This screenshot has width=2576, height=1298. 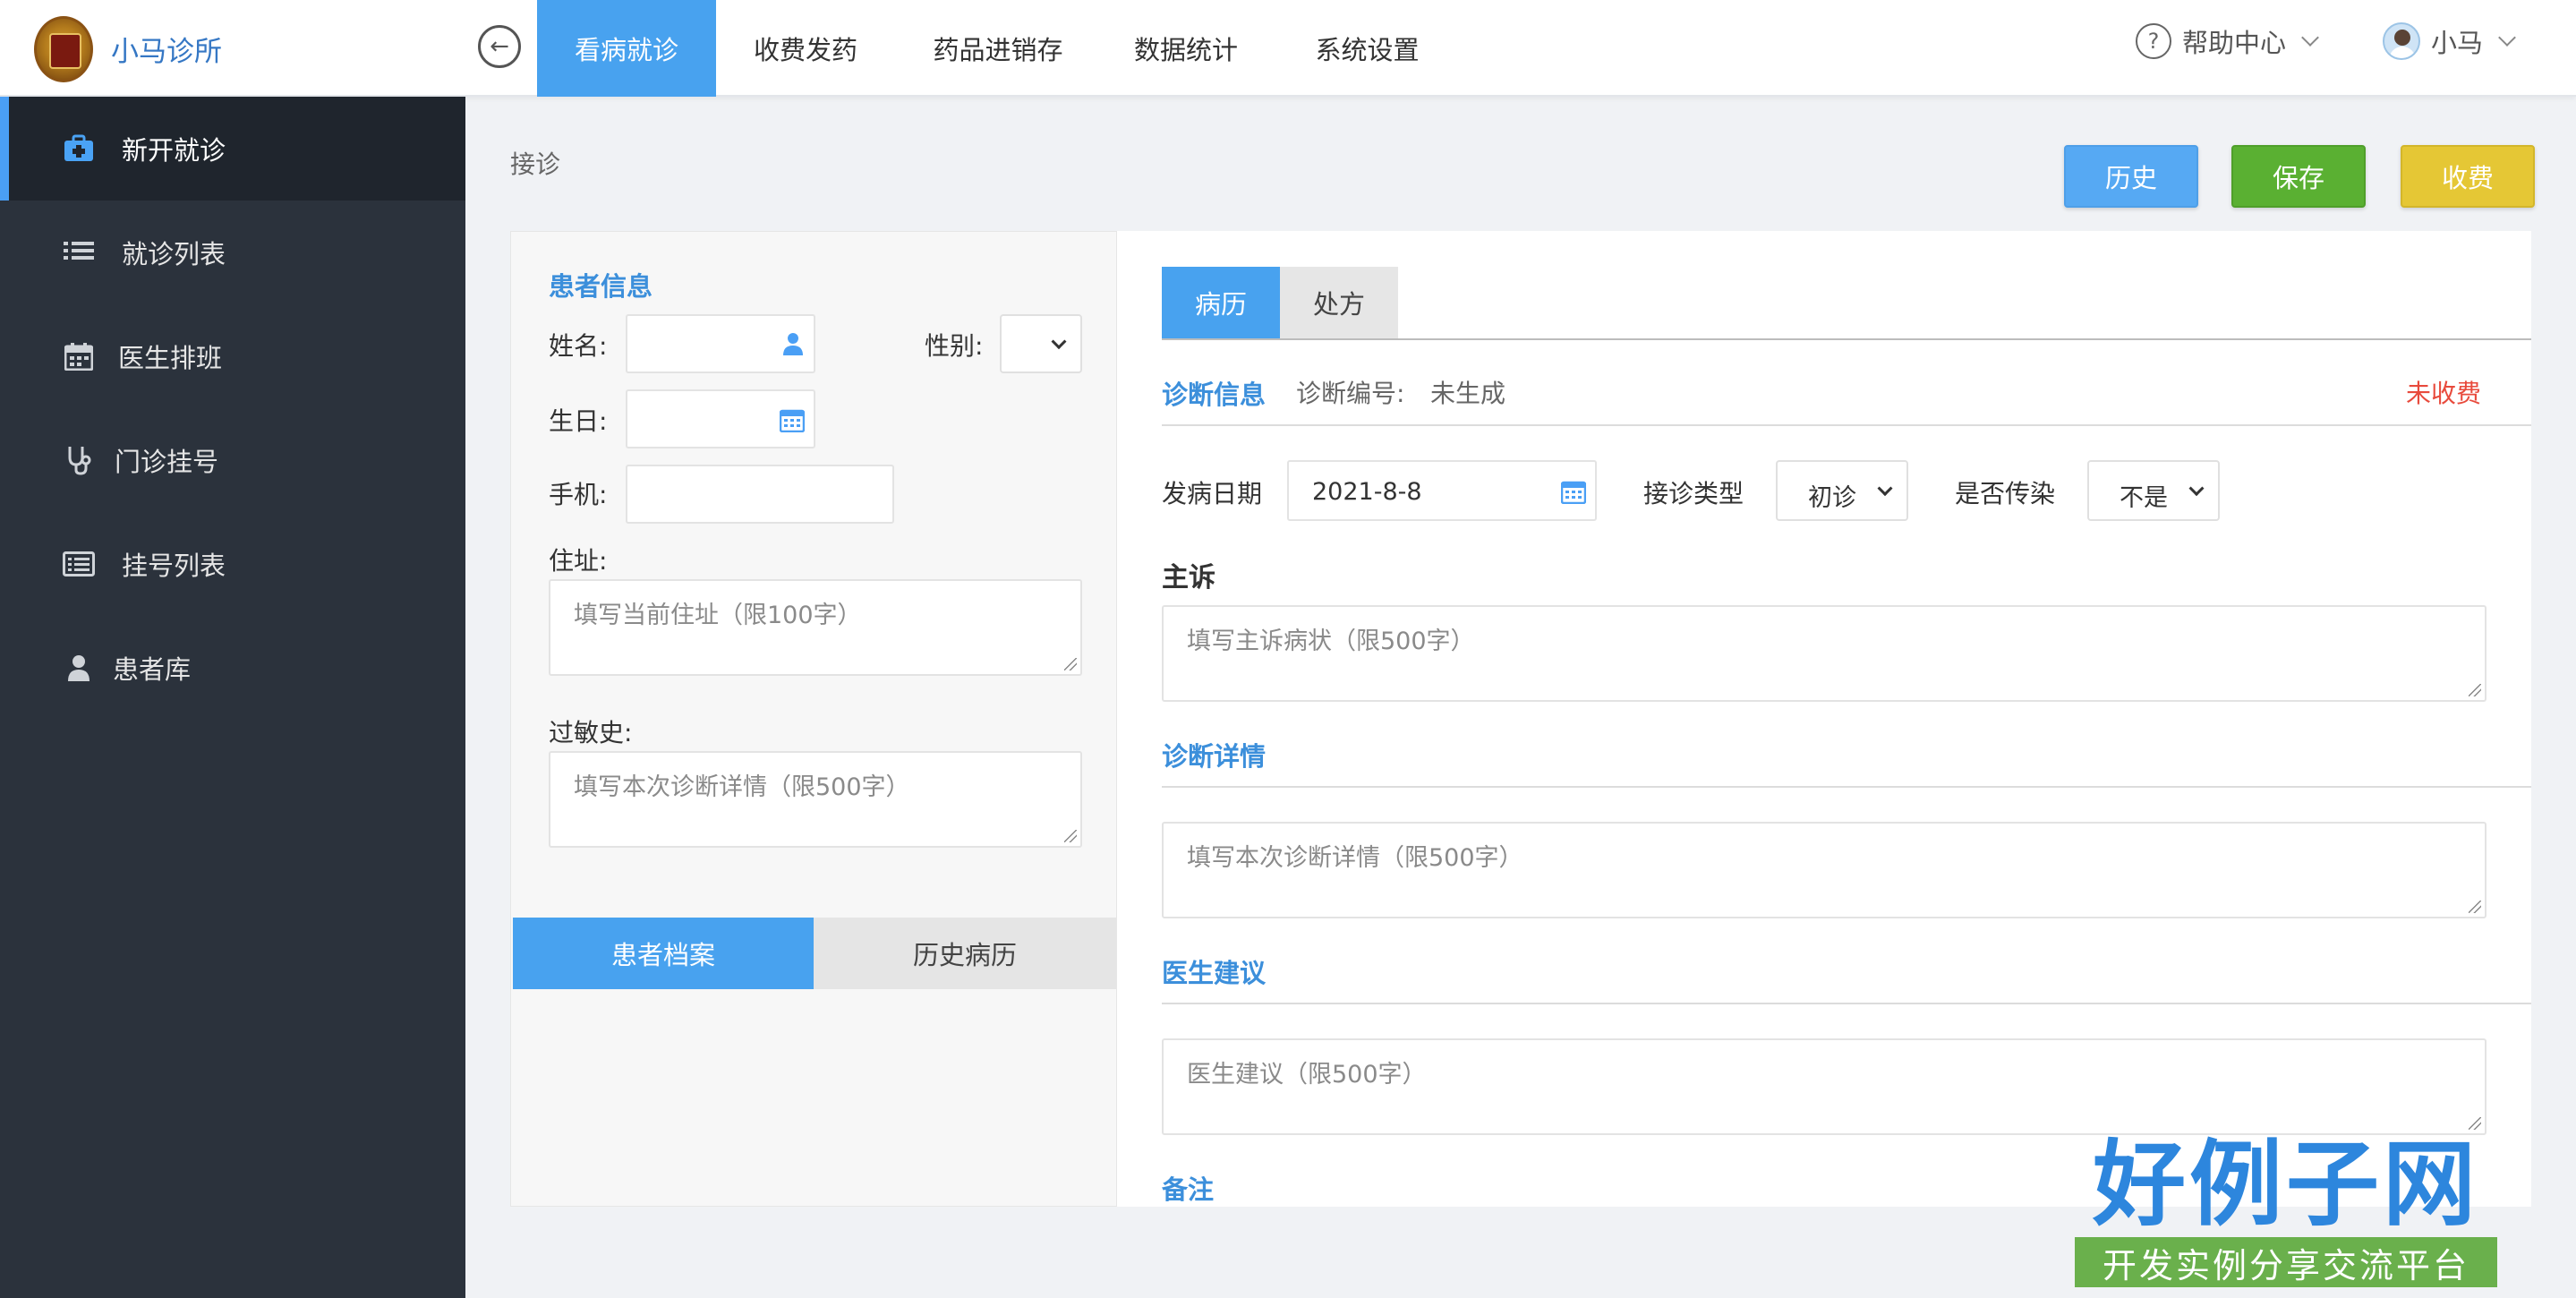 What do you see at coordinates (232, 252) in the screenshot?
I see `sidebar-item-consultation-list: 就诊列表` at bounding box center [232, 252].